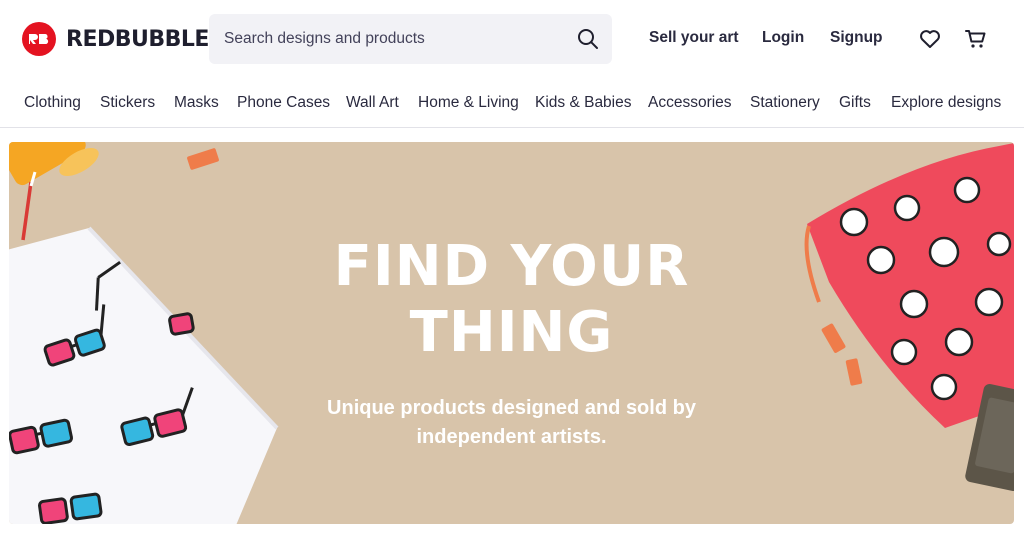 The image size is (1024, 536). I want to click on nav-item-home-living: Home & Living, so click(468, 103).